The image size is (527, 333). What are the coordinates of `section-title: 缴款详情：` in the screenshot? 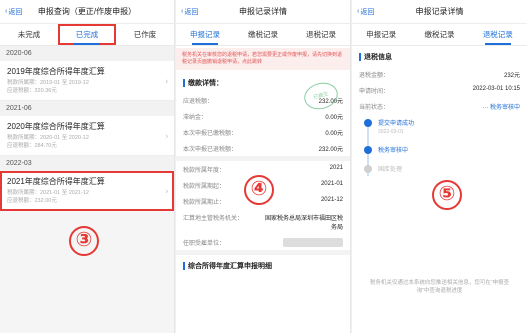 It's located at (205, 83).